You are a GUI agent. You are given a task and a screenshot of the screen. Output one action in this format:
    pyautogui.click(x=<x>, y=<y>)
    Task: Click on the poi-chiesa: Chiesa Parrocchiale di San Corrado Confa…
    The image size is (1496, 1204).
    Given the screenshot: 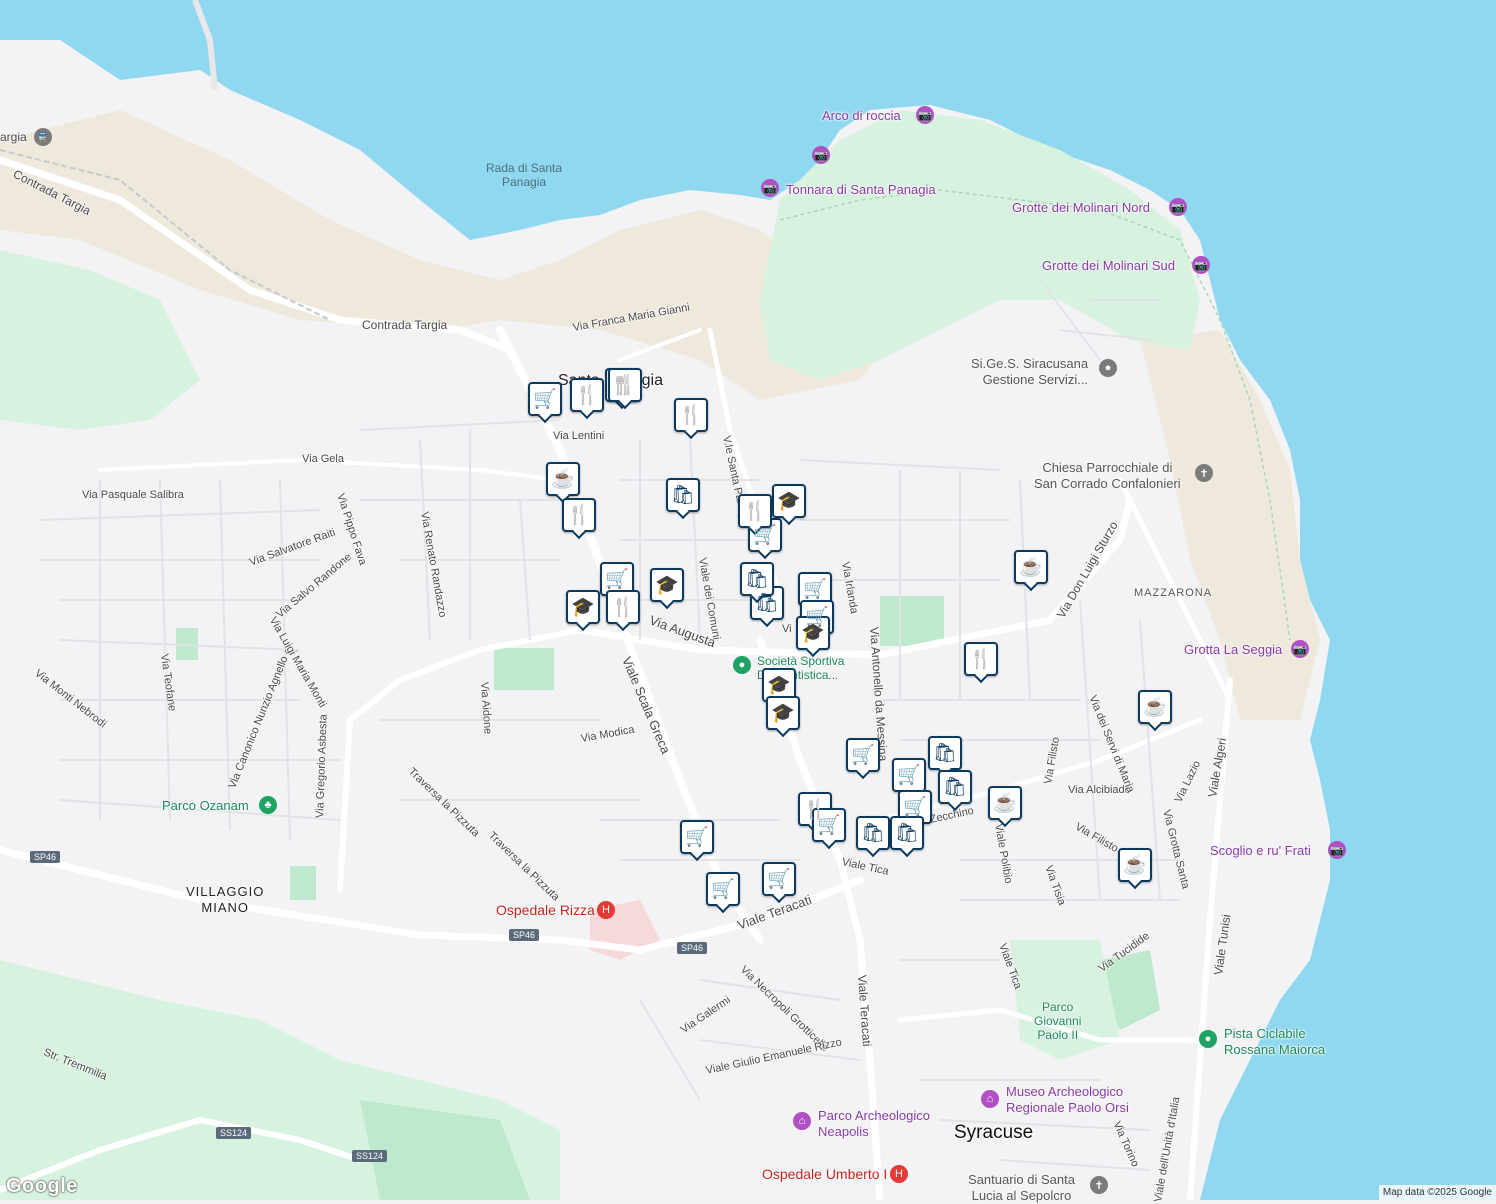 What is the action you would take?
    pyautogui.click(x=1107, y=476)
    